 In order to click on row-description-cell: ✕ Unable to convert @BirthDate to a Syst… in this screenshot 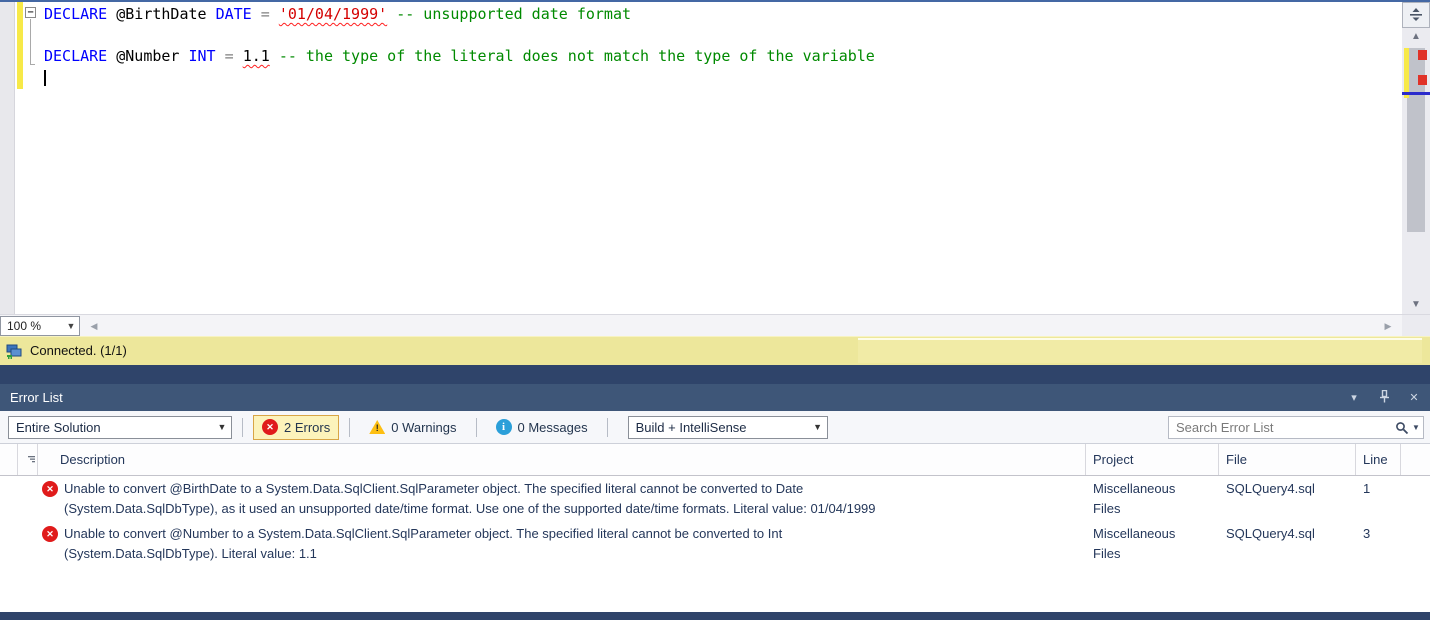, I will do `click(562, 500)`.